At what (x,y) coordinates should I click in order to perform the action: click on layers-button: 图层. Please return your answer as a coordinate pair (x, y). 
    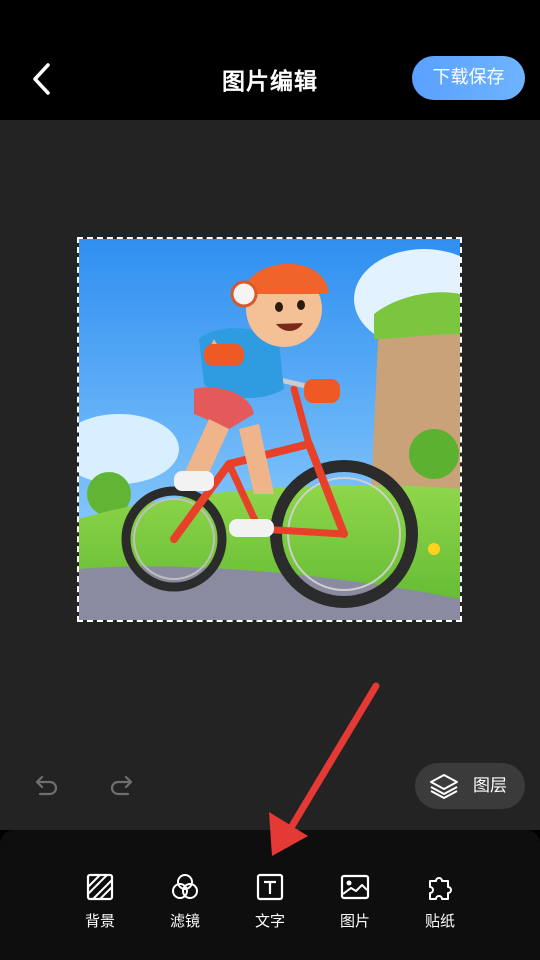
    Looking at the image, I should click on (470, 786).